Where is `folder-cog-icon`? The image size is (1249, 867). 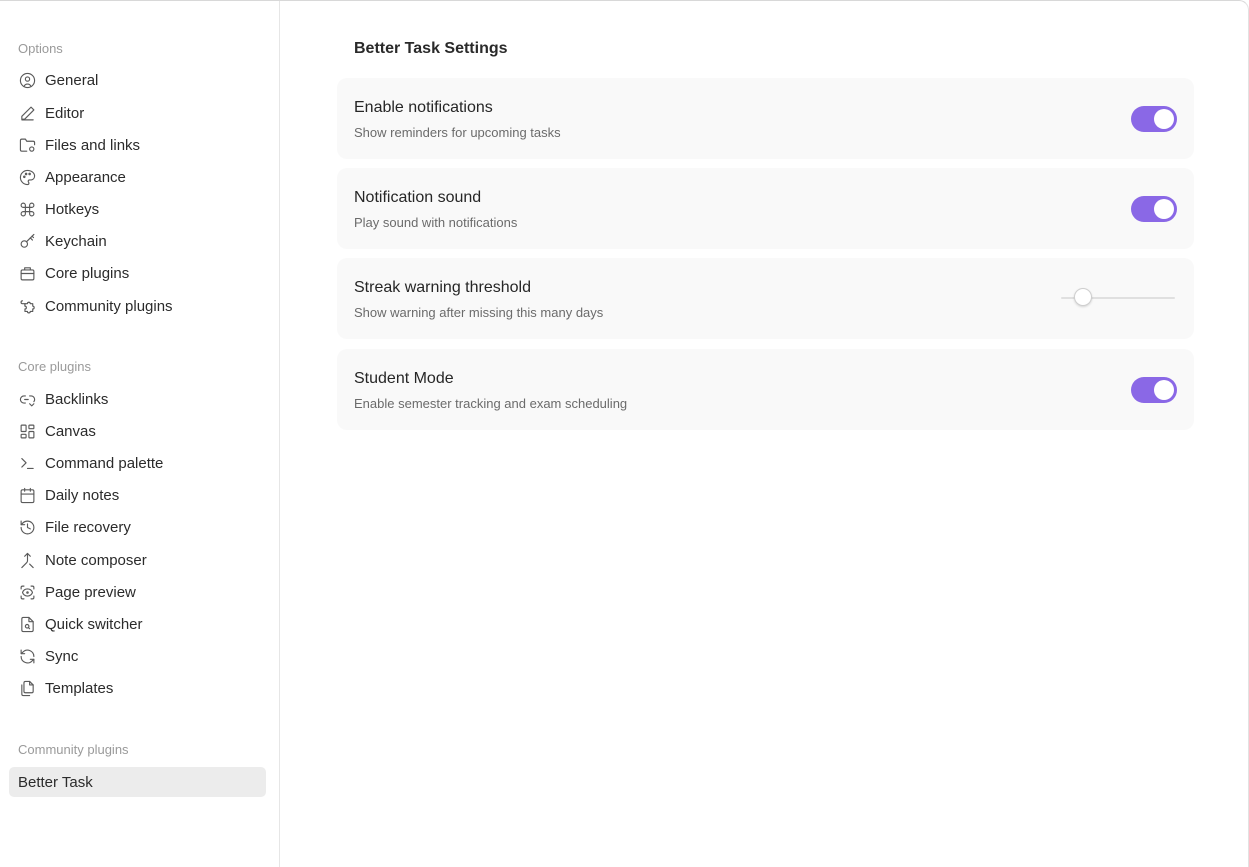 folder-cog-icon is located at coordinates (27, 145).